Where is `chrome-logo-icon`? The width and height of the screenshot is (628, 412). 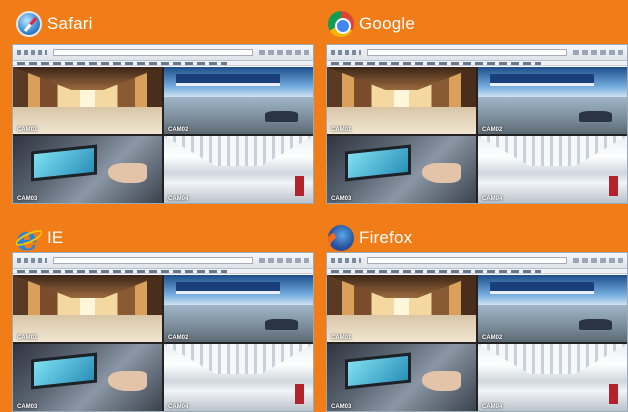
chrome-logo-icon is located at coordinates (341, 24).